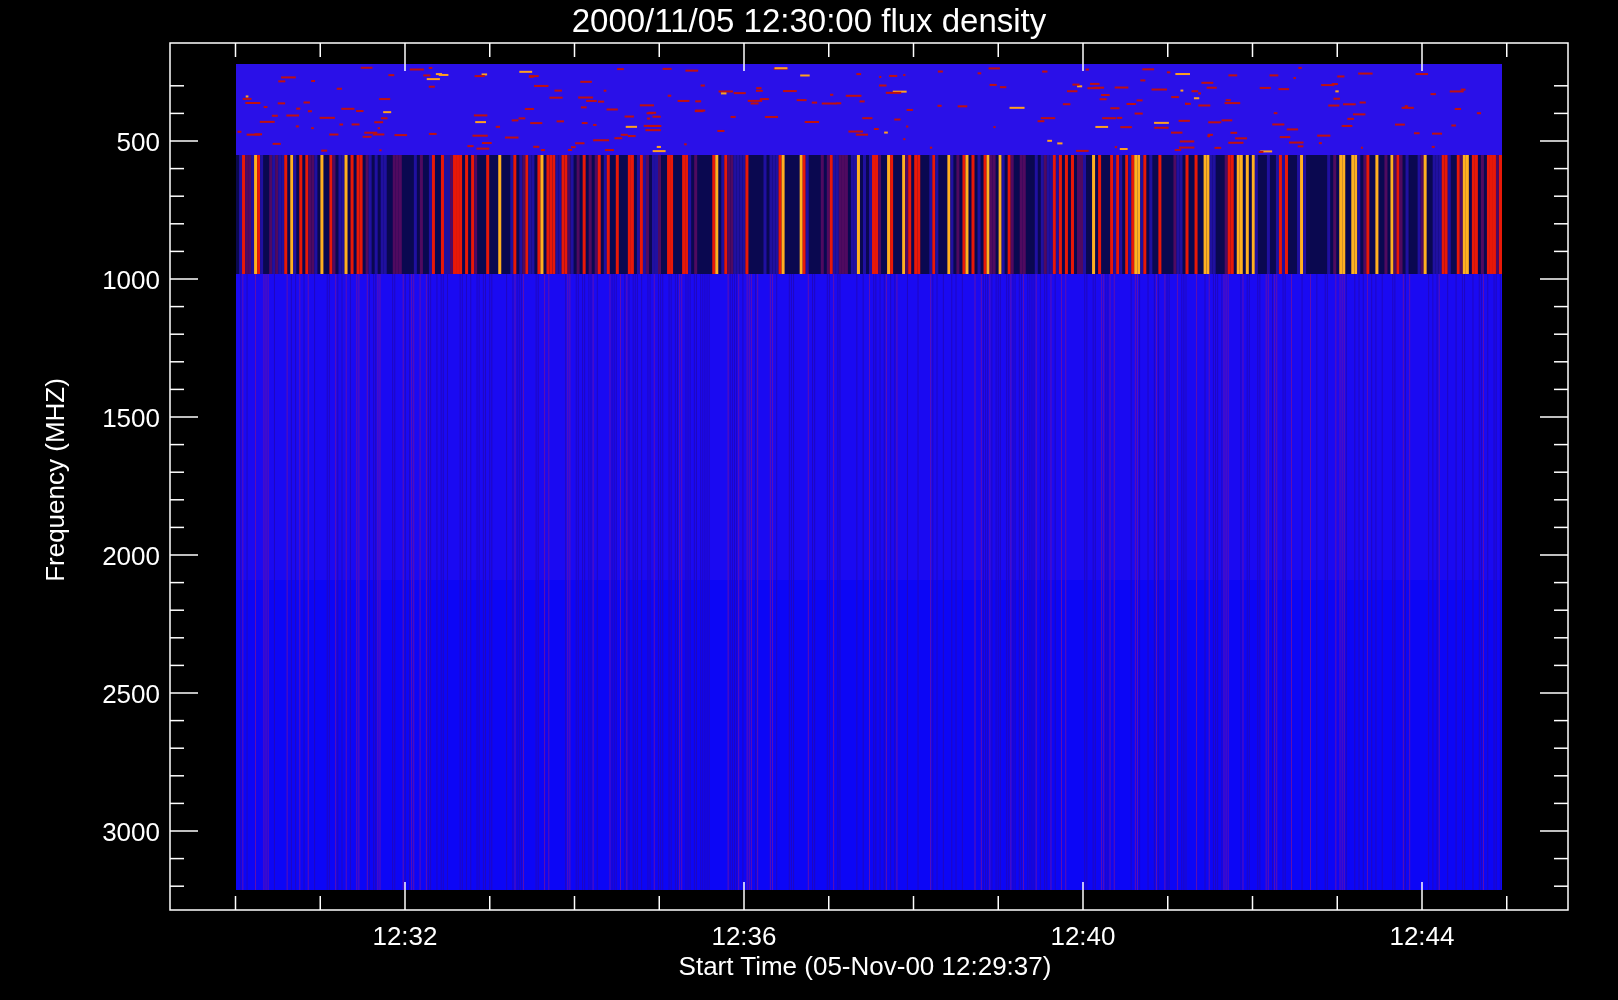 This screenshot has width=1618, height=1000. Describe the element at coordinates (809, 20) in the screenshot. I see `plot-title: 2000/11/05 12:30:00 flux density` at that location.